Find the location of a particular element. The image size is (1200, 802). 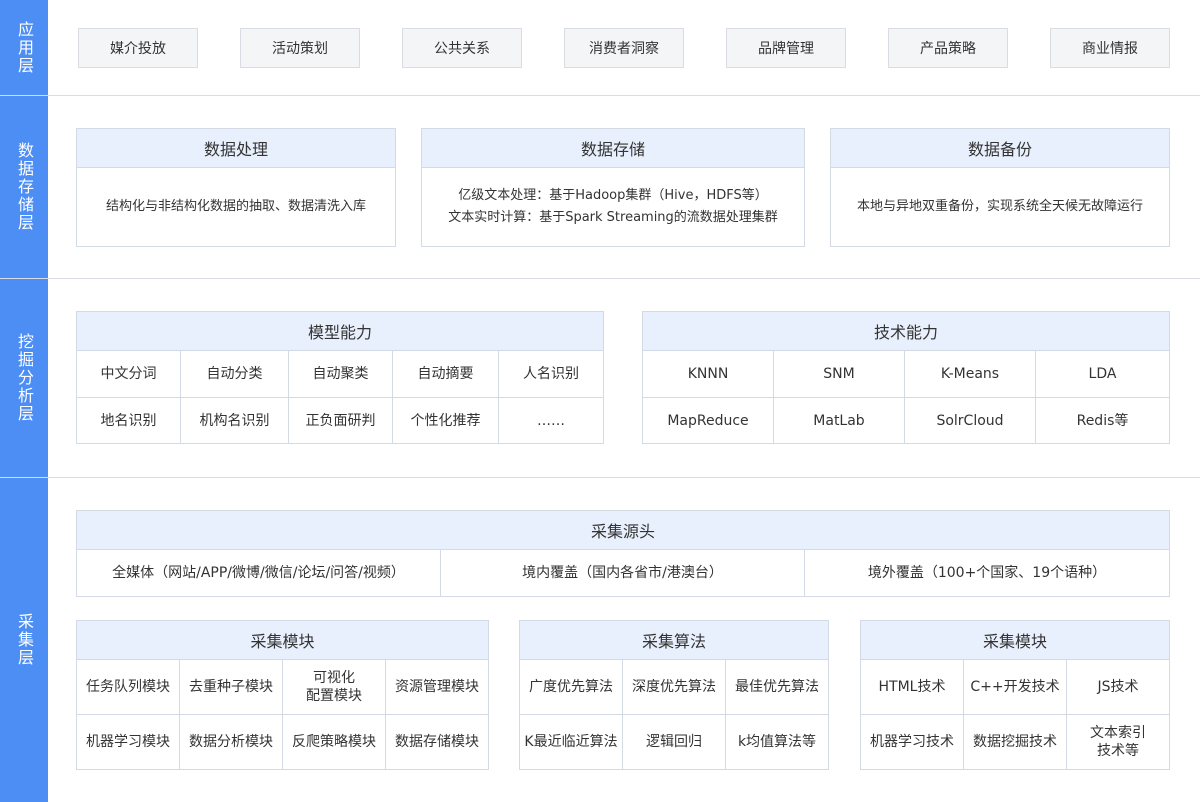

collect-layer-label: 采集层 is located at coordinates (24, 640).